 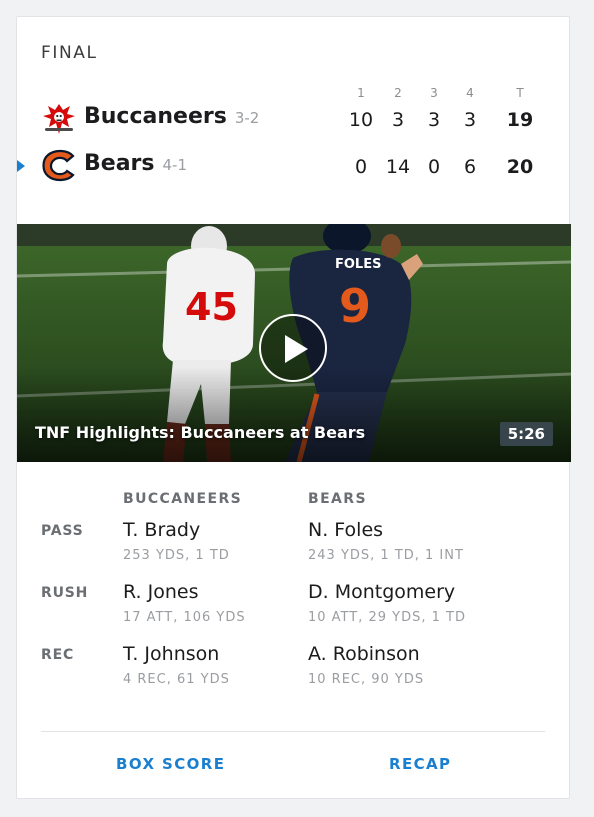 I want to click on play-button, so click(x=293, y=348).